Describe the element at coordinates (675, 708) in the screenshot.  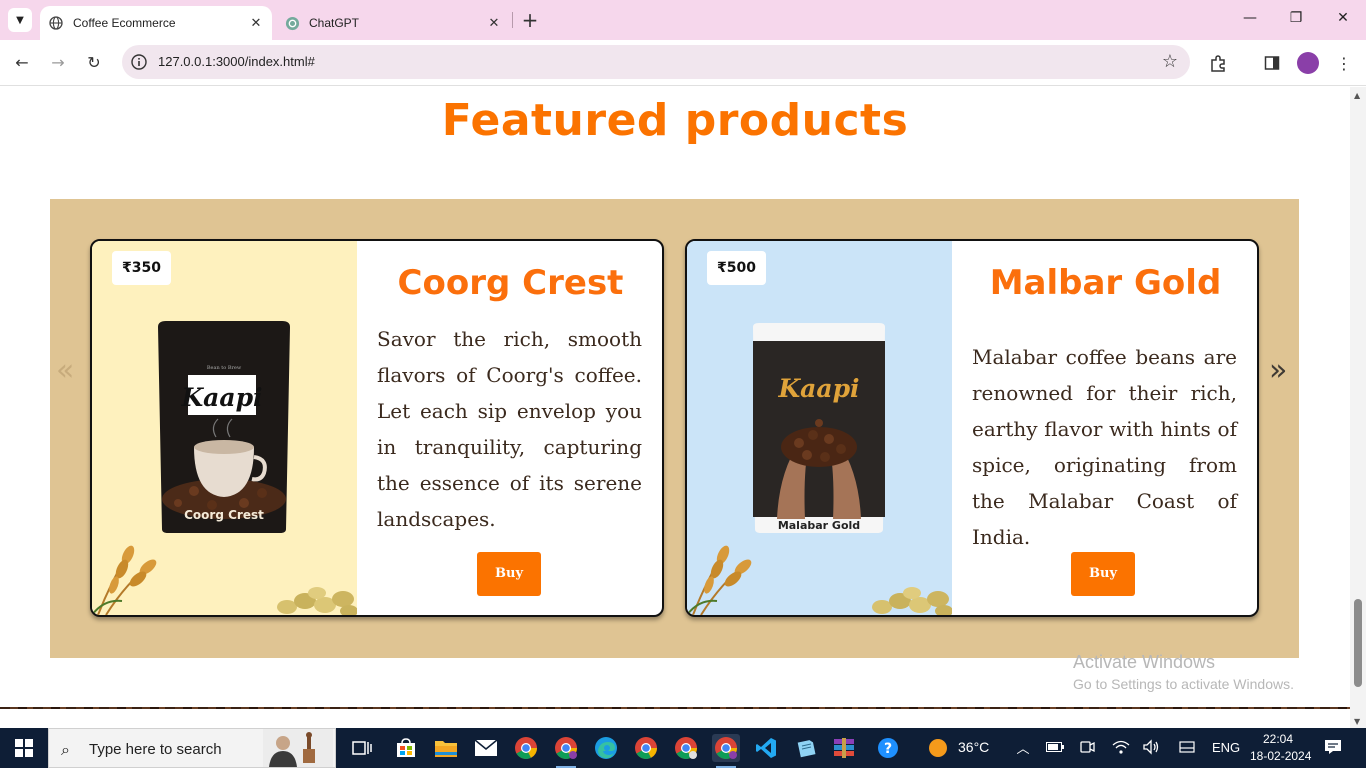
I see `coffee-beans-footer-banner` at that location.